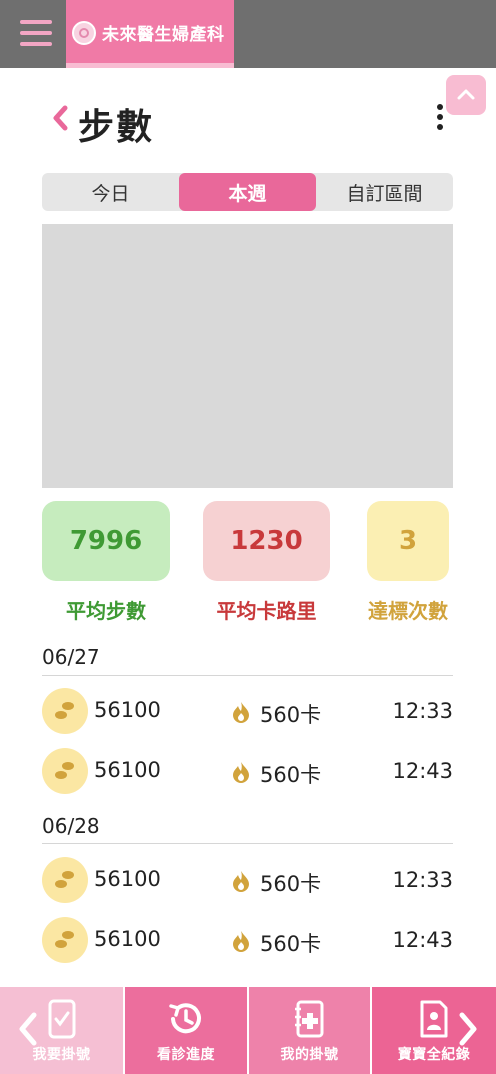 The width and height of the screenshot is (496, 1074). I want to click on nav-progress-button: 看診進度, so click(186, 1030).